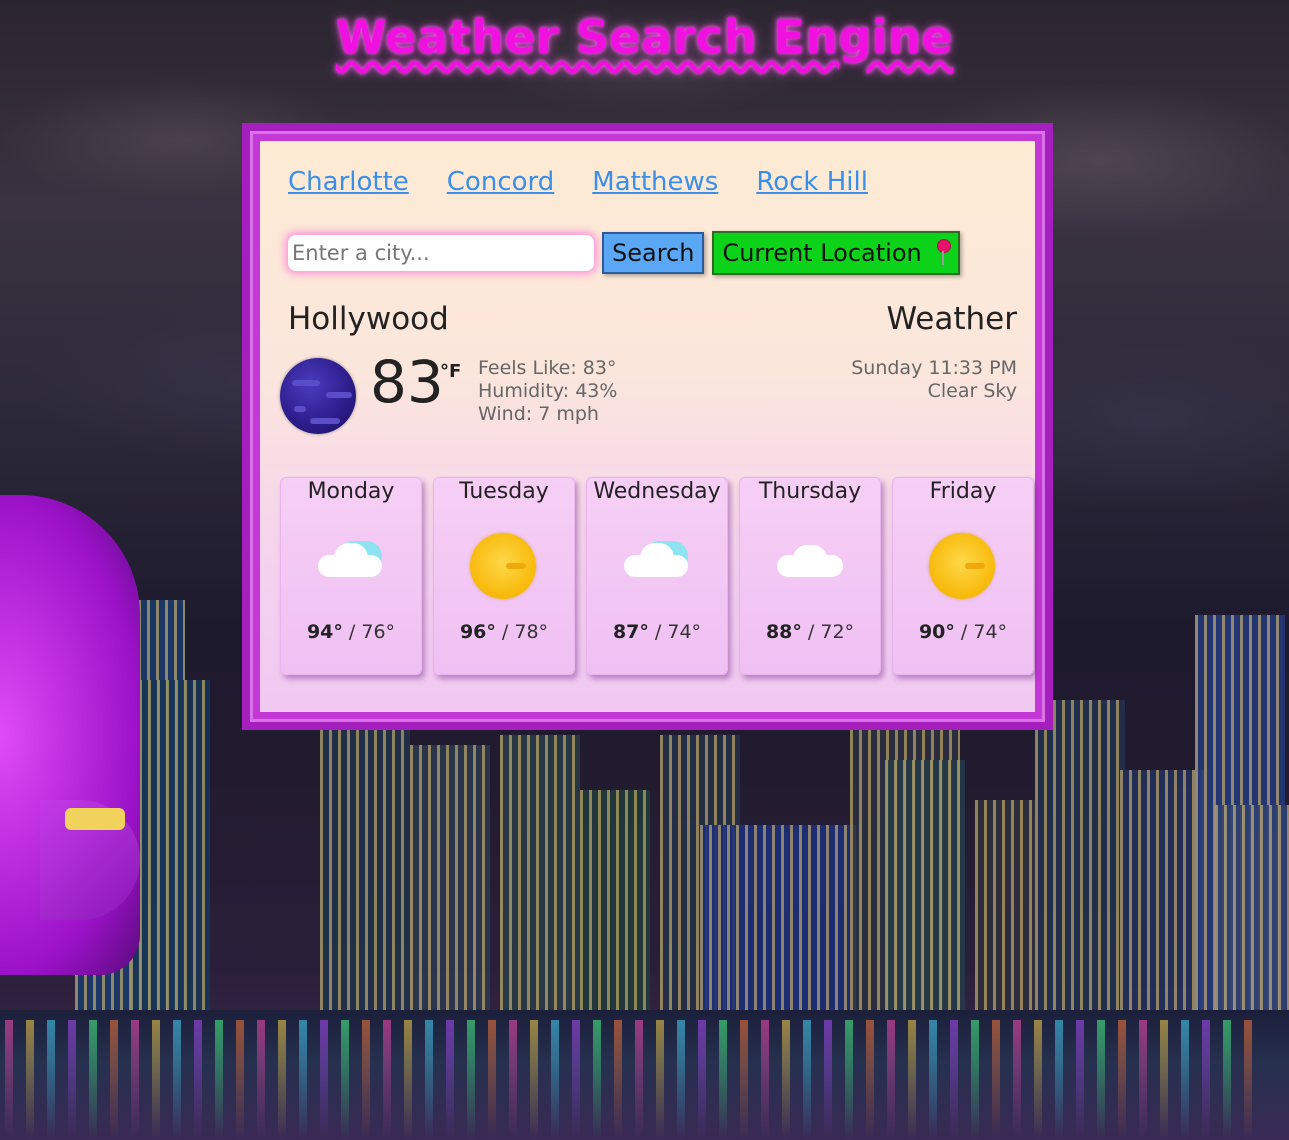 This screenshot has height=1140, width=1289. What do you see at coordinates (351, 632) in the screenshot?
I see `forecast-temps: 94° / 76°` at bounding box center [351, 632].